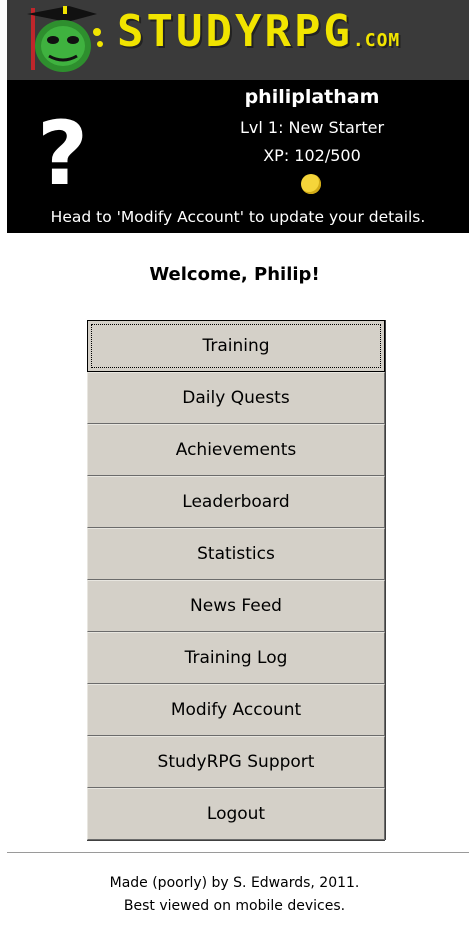  What do you see at coordinates (236, 658) in the screenshot?
I see `training-log-button: Training Log` at bounding box center [236, 658].